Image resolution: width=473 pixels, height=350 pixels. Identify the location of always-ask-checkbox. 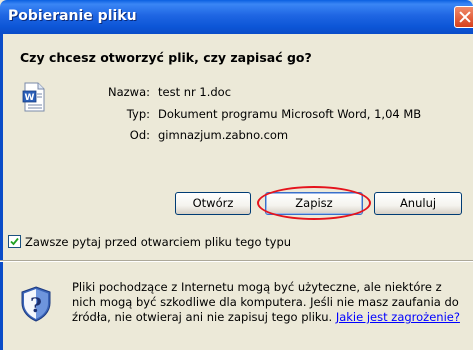
(14, 241).